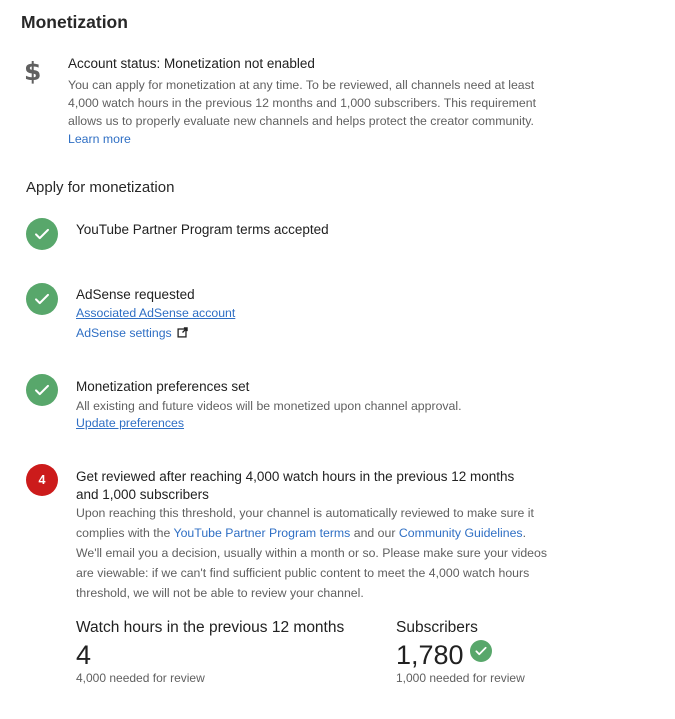 The width and height of the screenshot is (675, 719). What do you see at coordinates (202, 229) in the screenshot?
I see `step-ypp-terms-title: YouTube Partner Program terms accepted` at bounding box center [202, 229].